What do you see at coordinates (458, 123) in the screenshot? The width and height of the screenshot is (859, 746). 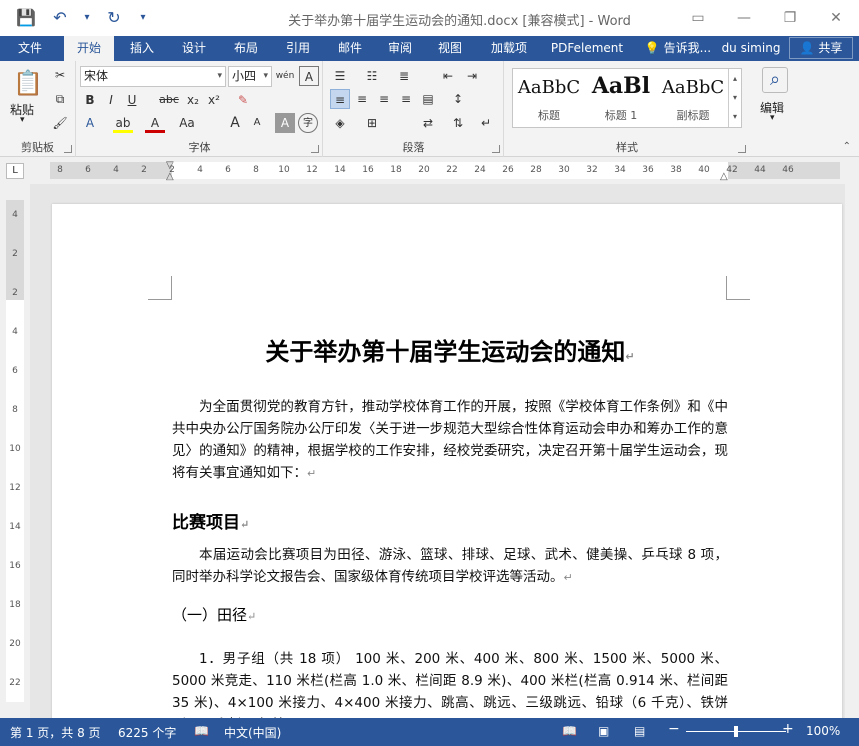 I see `sort-icon: ⇅` at bounding box center [458, 123].